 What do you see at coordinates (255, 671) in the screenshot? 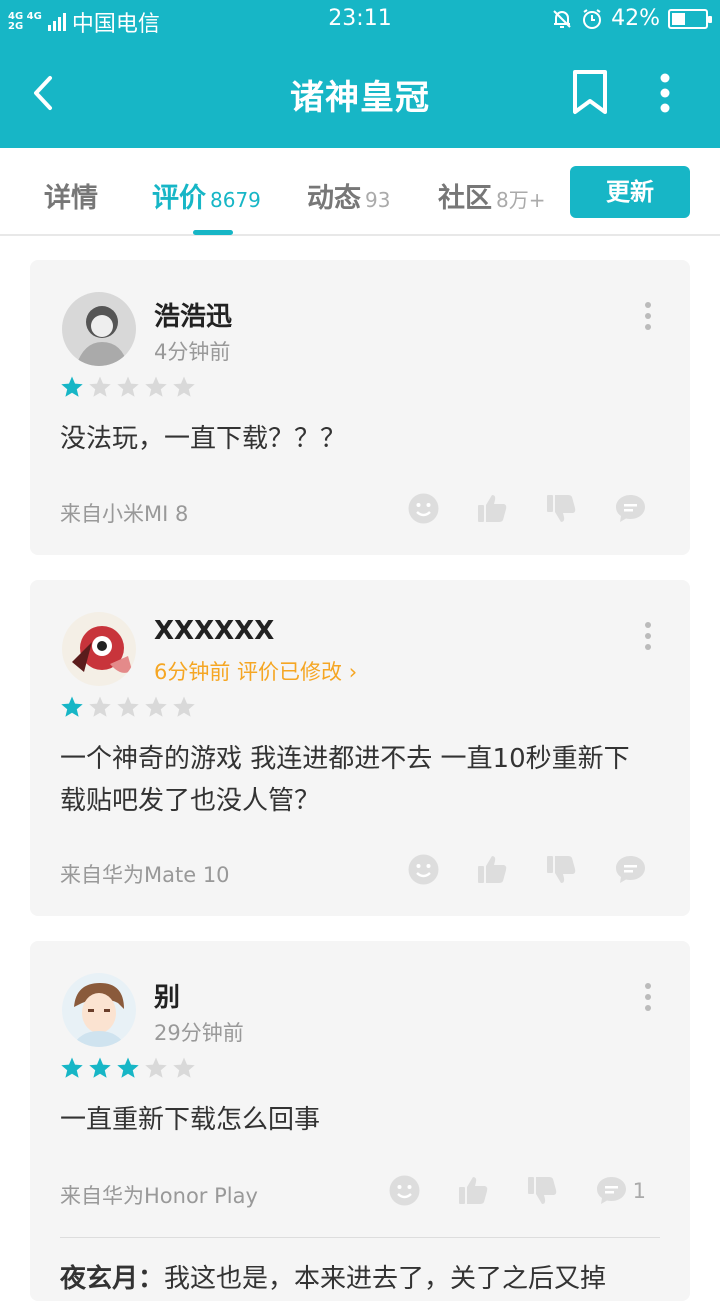
I see `review-time: 6分钟前 评价已修改 ›` at bounding box center [255, 671].